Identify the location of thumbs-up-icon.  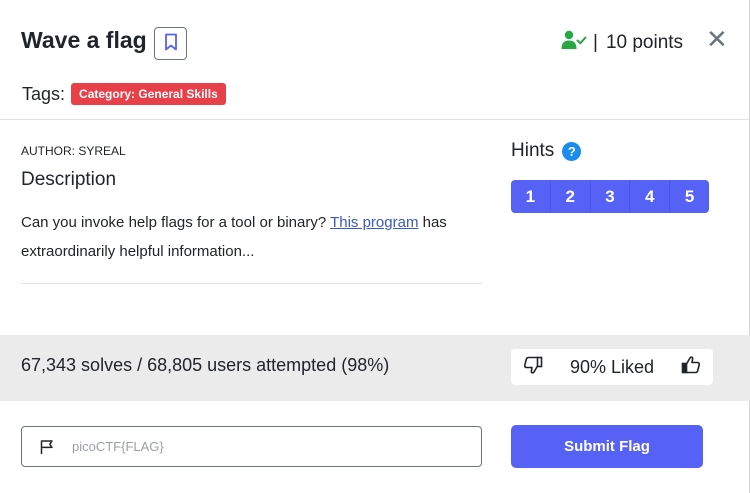
(691, 367).